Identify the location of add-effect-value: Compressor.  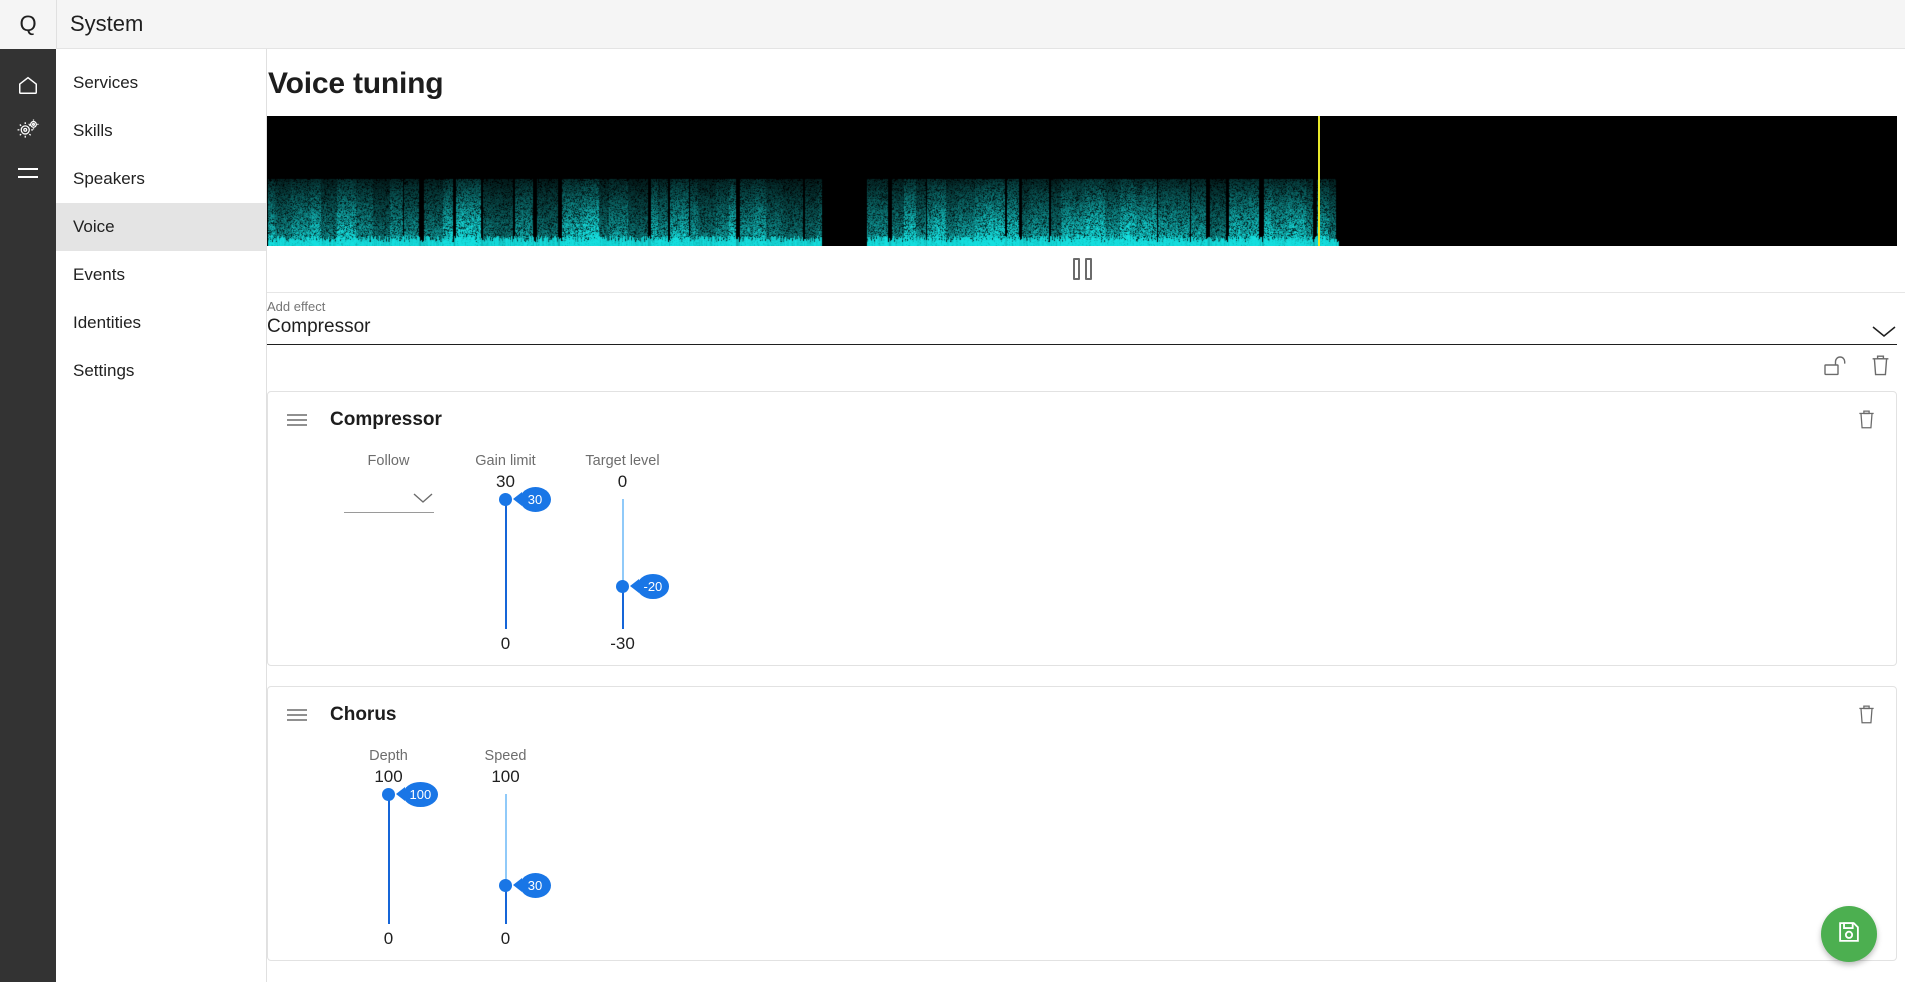
(319, 326).